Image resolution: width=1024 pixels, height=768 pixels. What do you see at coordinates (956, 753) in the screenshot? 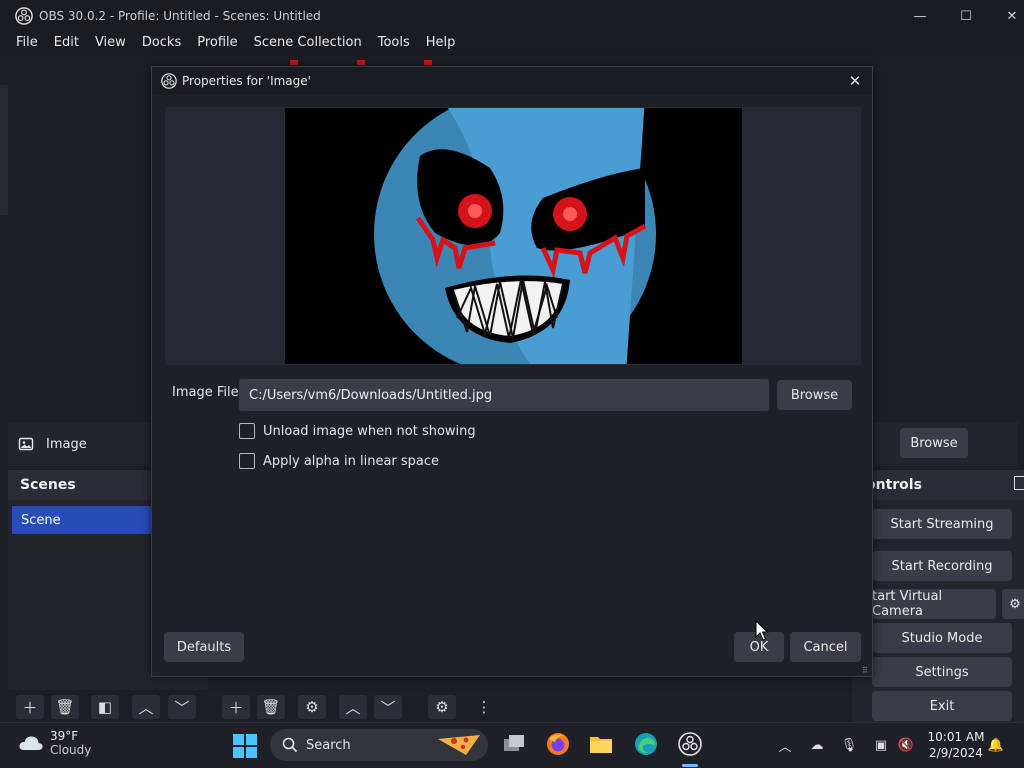
I see `clock-date: 2/9/2024` at bounding box center [956, 753].